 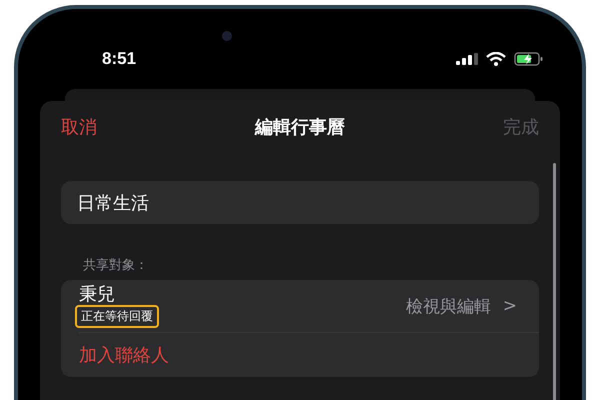 What do you see at coordinates (509, 306) in the screenshot?
I see `chevron-icon: >` at bounding box center [509, 306].